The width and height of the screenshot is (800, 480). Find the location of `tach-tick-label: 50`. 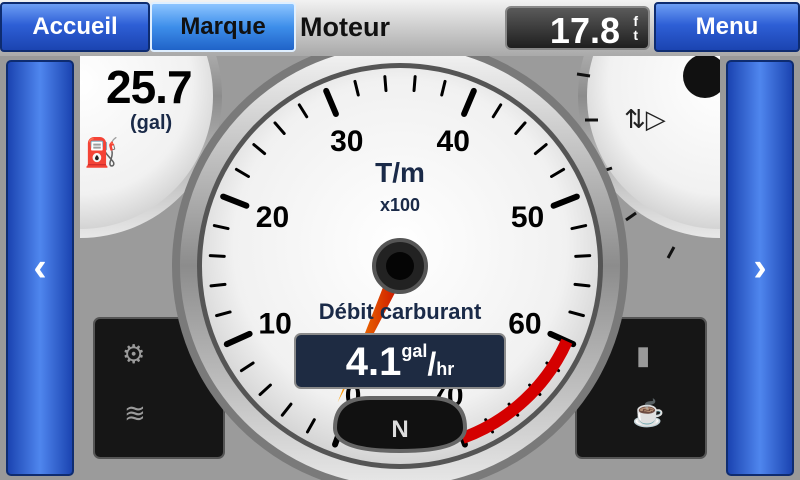

tach-tick-label: 50 is located at coordinates (527, 217).